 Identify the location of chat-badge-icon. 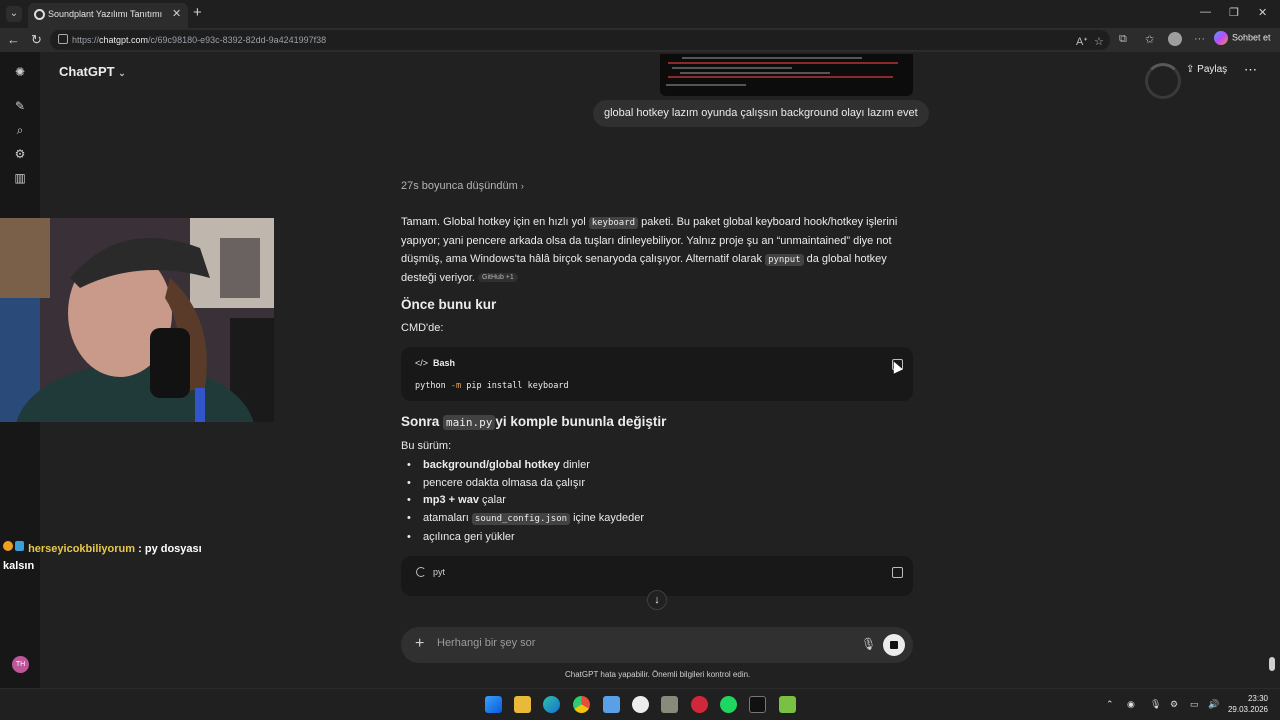
(14, 549).